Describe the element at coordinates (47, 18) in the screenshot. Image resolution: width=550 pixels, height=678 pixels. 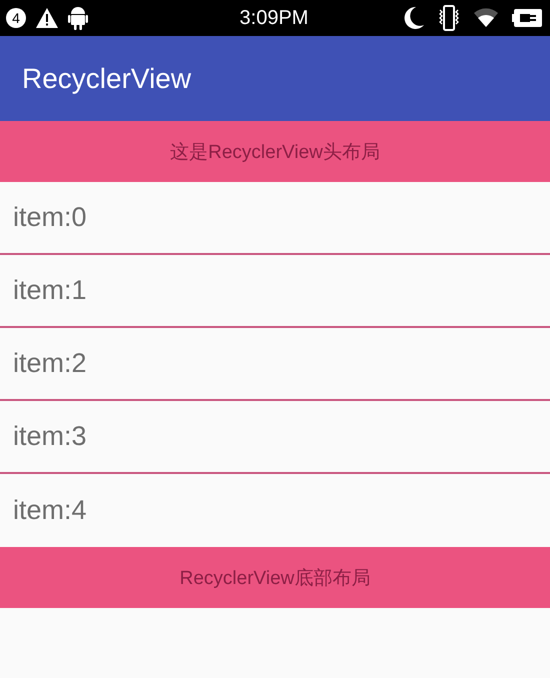
I see `warning-icon` at that location.